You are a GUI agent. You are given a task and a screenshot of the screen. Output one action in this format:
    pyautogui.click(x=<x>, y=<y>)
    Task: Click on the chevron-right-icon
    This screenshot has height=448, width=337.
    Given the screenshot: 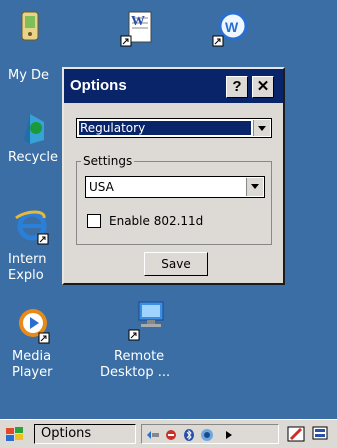 What is the action you would take?
    pyautogui.click(x=229, y=435)
    